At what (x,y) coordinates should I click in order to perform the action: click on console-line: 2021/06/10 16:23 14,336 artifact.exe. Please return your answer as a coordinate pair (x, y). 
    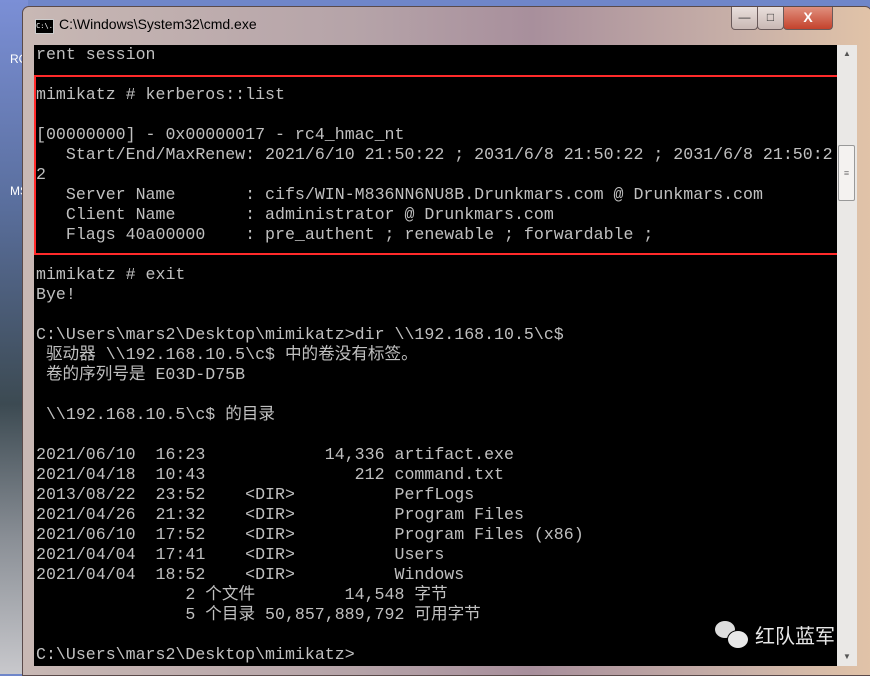
    Looking at the image, I should click on (275, 454).